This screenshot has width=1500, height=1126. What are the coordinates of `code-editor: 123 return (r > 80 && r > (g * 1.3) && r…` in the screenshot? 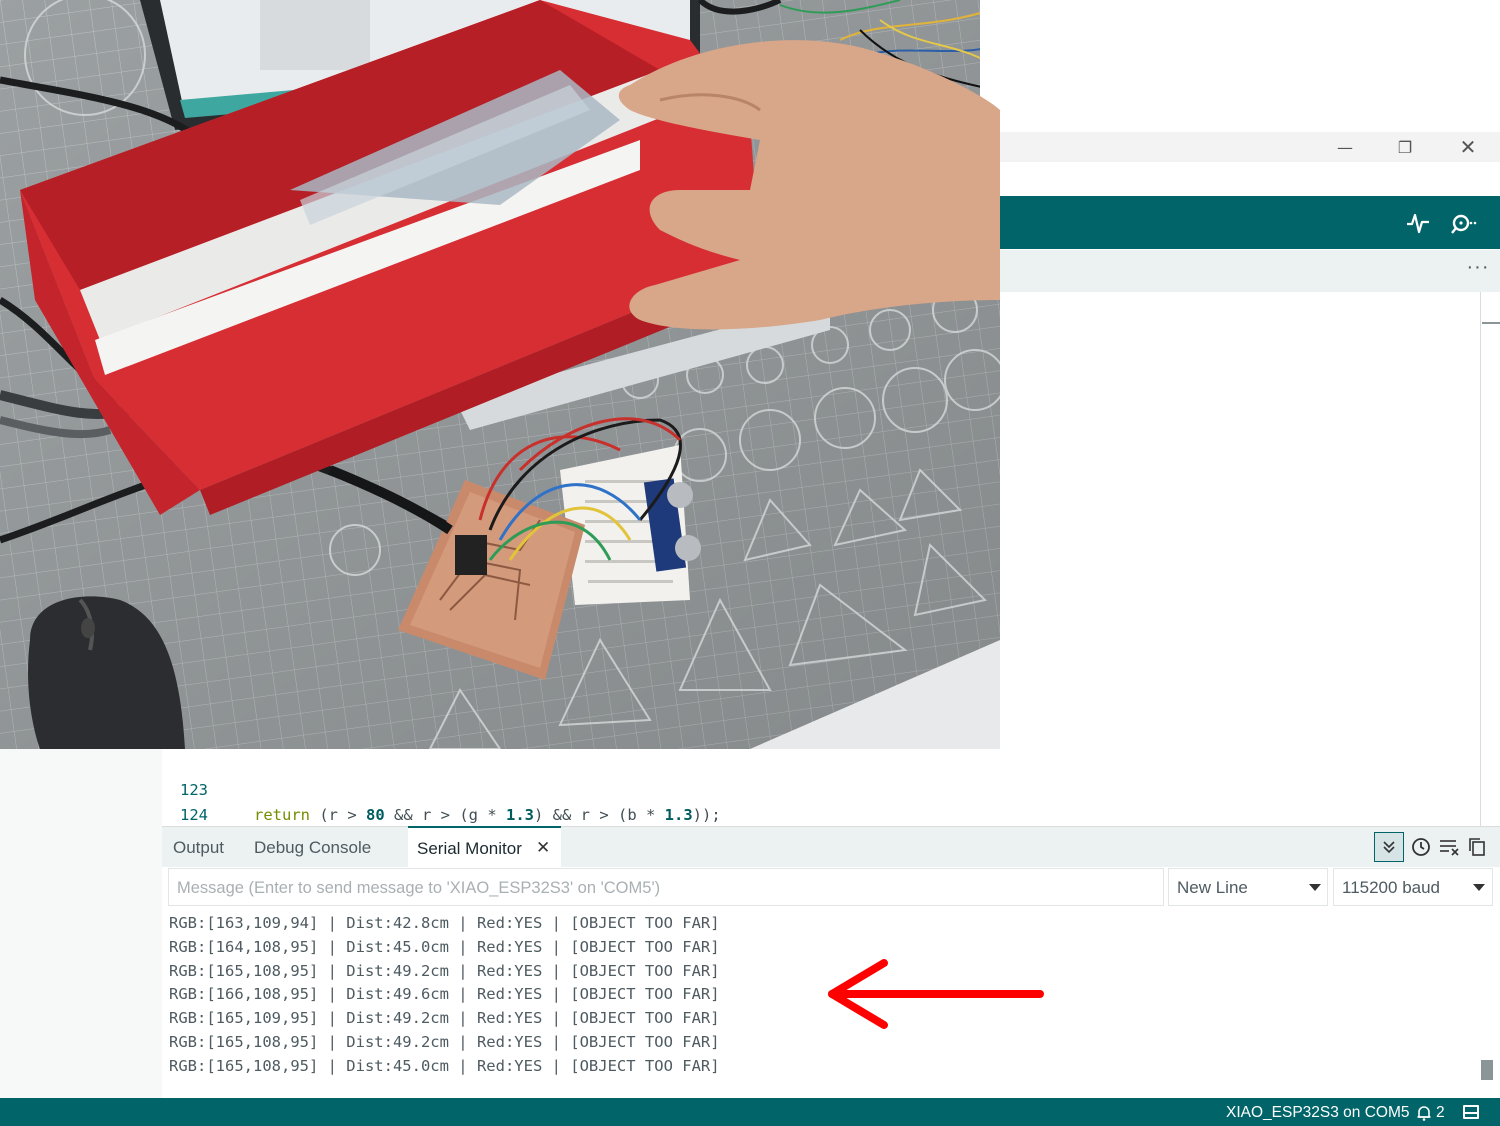 It's located at (821, 799).